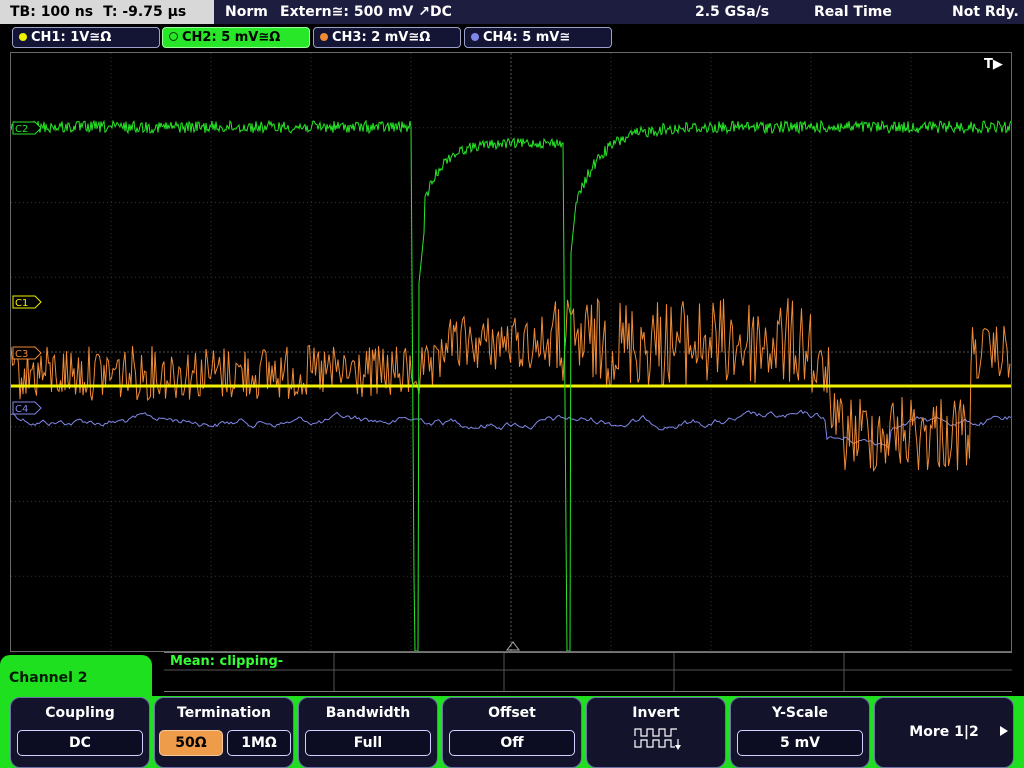 The image size is (1024, 768). I want to click on offset-softkey: Offset Off, so click(512, 732).